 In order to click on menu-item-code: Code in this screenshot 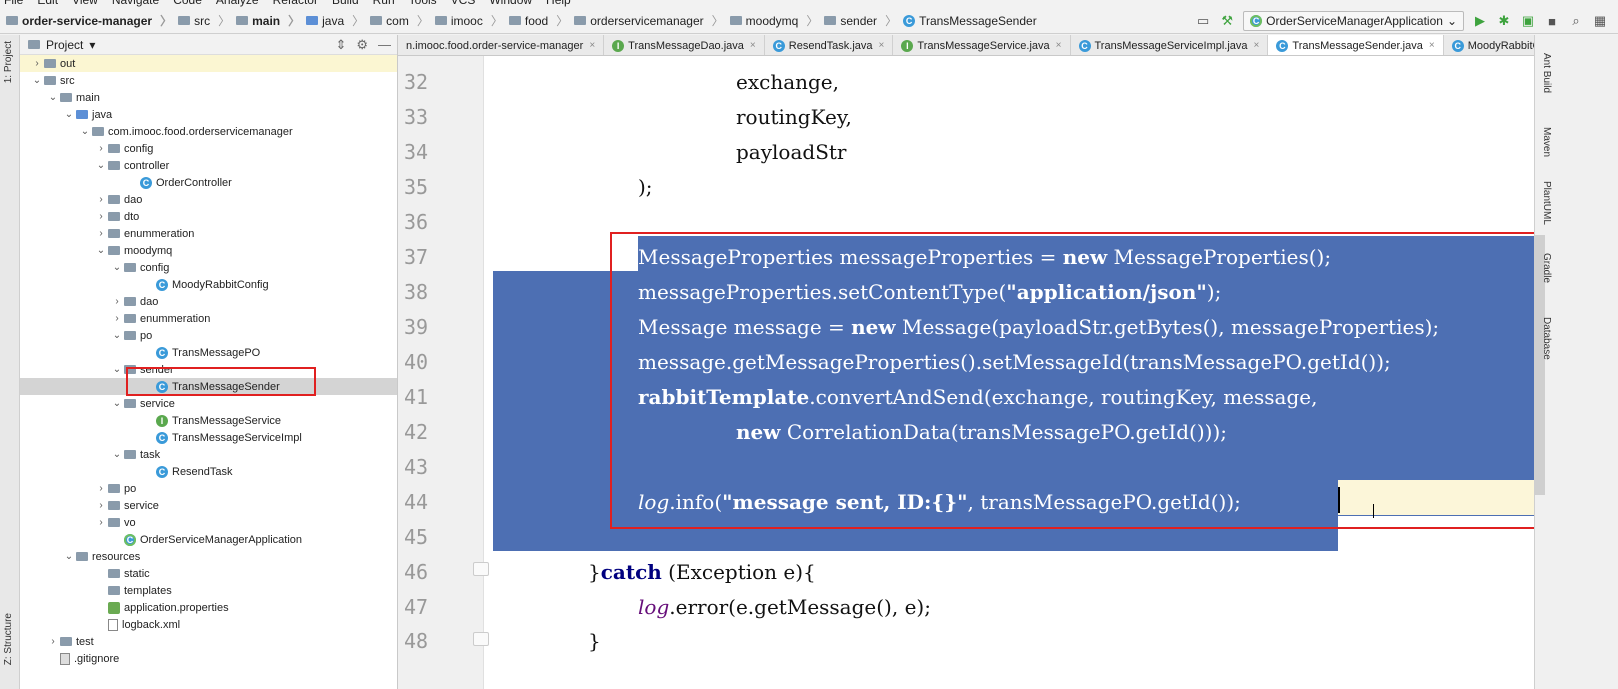, I will do `click(187, 3)`.